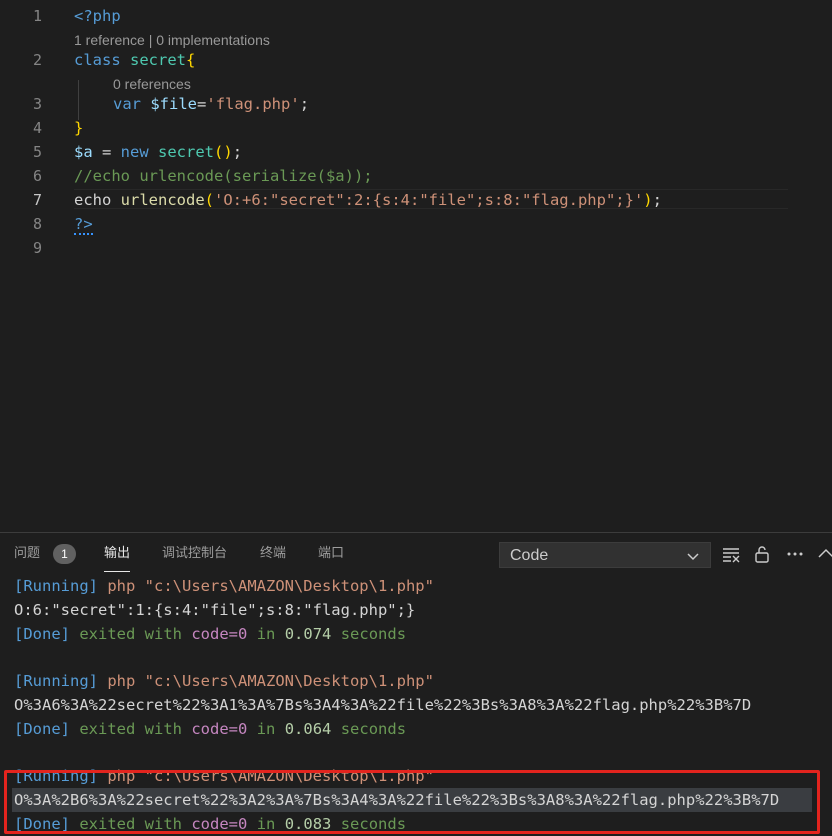  I want to click on brace-close: }, so click(79, 128).